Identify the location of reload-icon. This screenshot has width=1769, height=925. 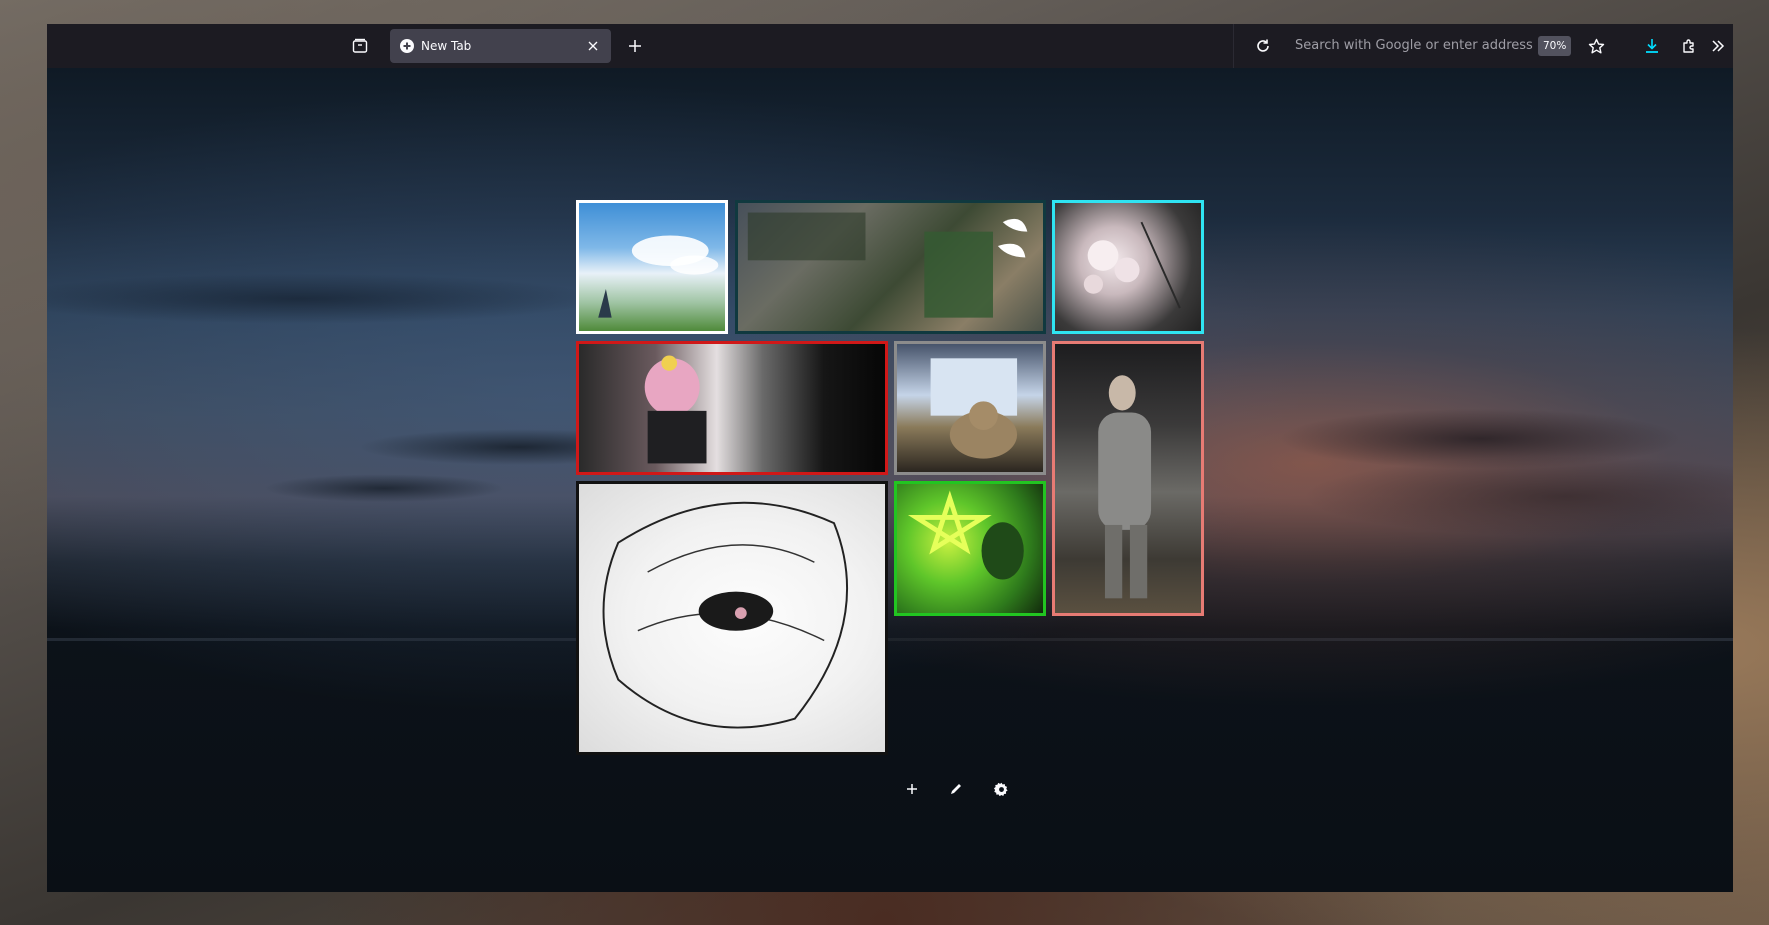
(1263, 45).